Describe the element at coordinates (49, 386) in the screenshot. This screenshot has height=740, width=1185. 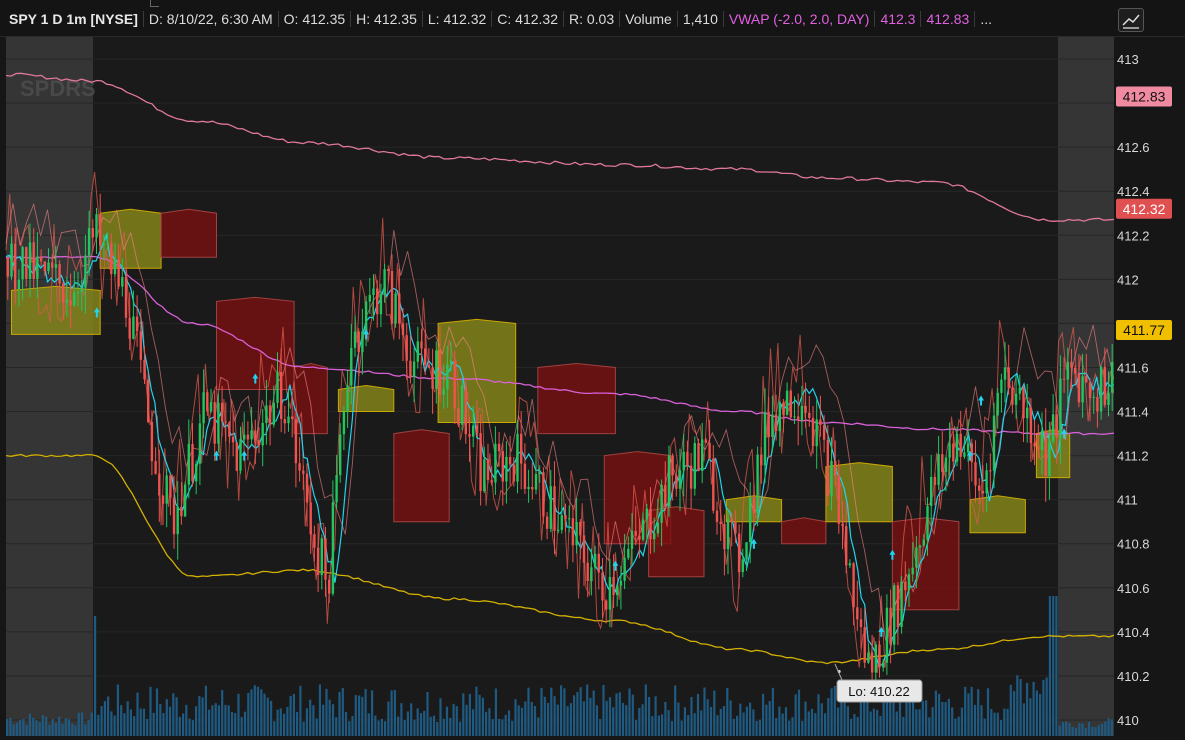
I see `premarket-shade` at that location.